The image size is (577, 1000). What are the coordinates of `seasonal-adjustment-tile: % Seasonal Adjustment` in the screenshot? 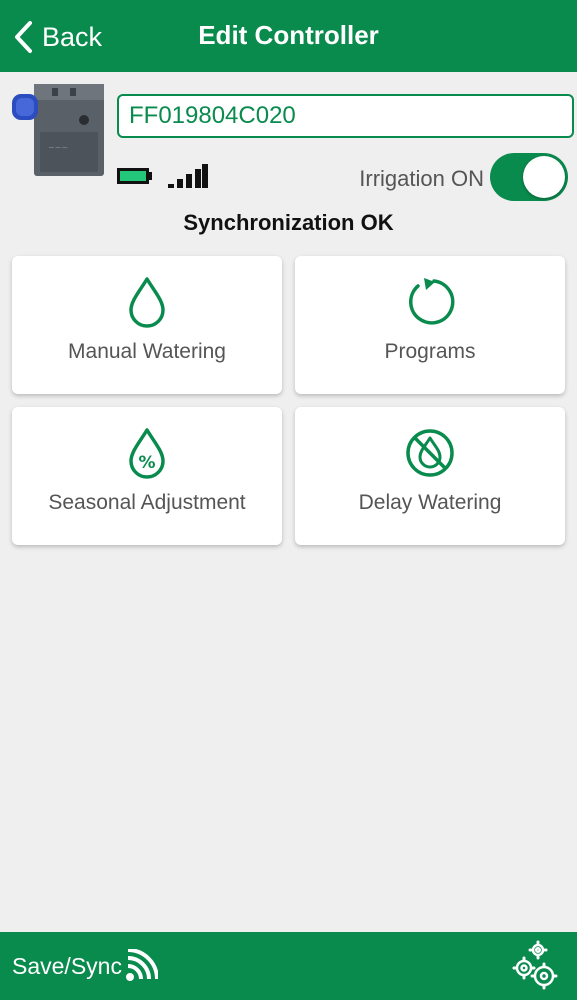 It's located at (147, 476).